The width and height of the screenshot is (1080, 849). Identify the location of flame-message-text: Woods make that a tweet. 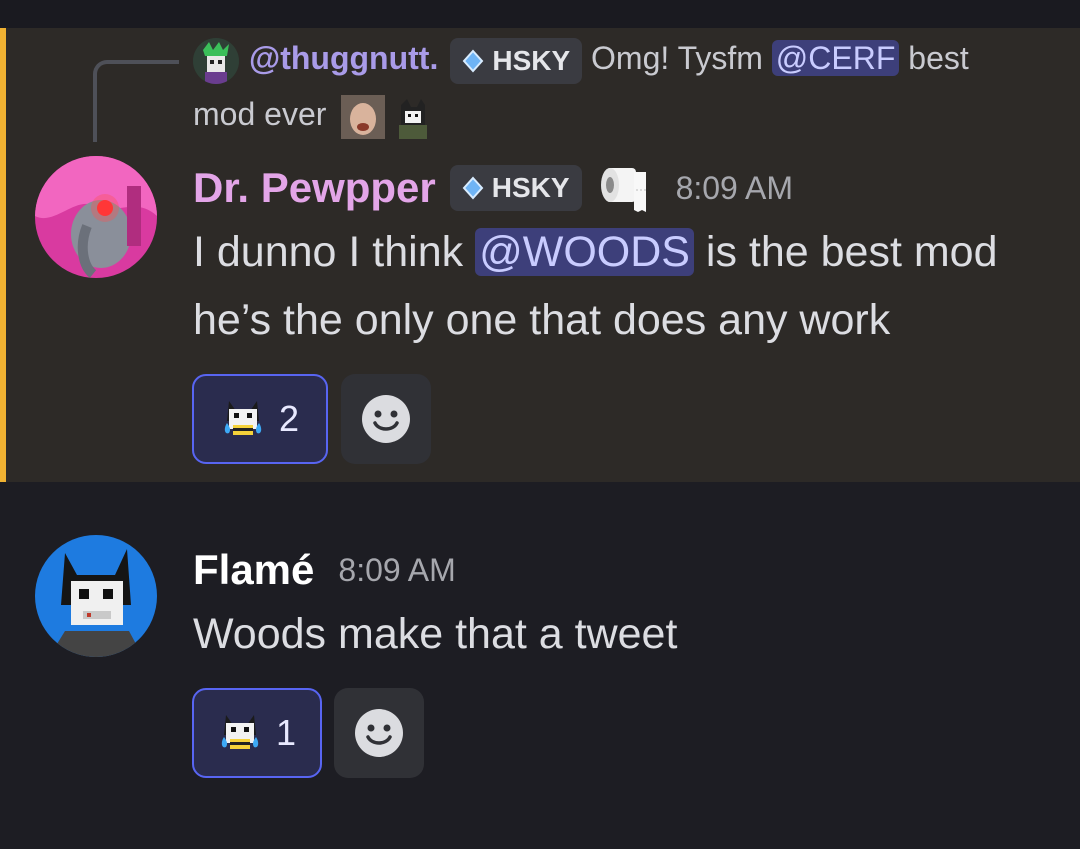
(435, 634).